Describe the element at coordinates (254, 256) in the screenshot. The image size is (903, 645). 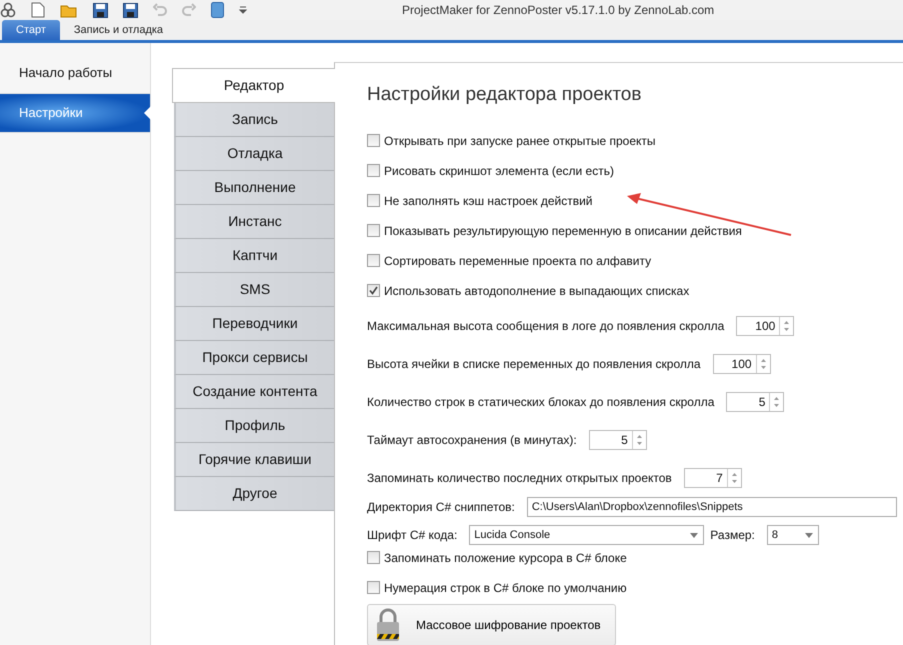
I see `settings-tab: Каптчи` at that location.